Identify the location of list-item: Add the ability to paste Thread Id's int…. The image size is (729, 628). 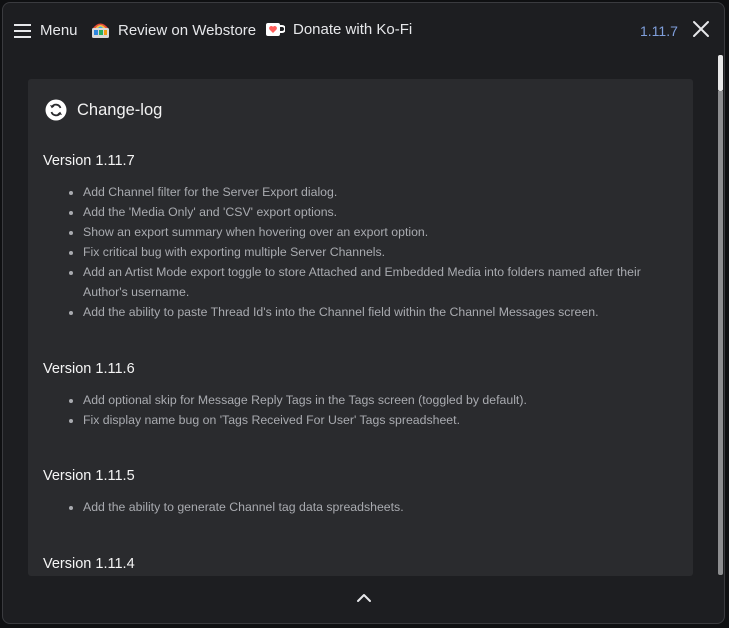
(376, 312).